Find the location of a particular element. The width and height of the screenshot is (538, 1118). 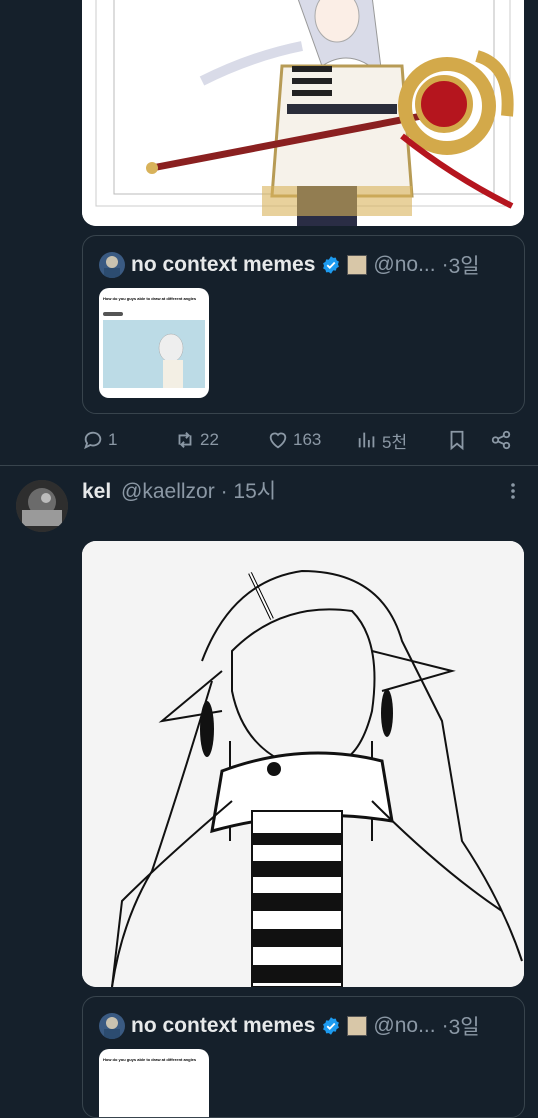

post1-action-bar: 1 22 163 5천 is located at coordinates (297, 440).